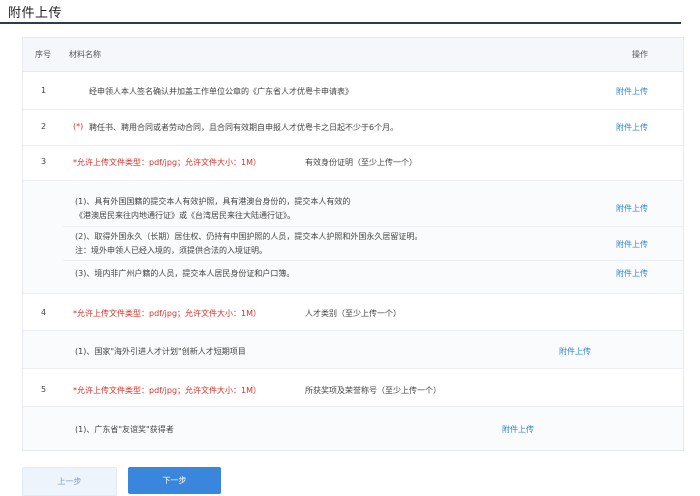  What do you see at coordinates (340, 23) in the screenshot?
I see `title-divider` at bounding box center [340, 23].